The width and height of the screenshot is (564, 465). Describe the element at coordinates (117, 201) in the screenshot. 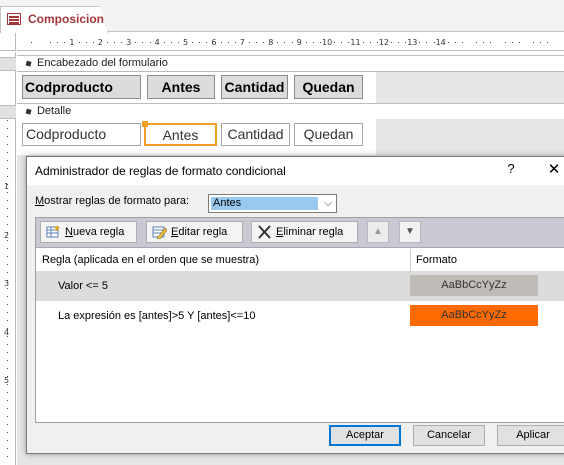

I see `show-rules-text: ostrar reglas de formato para:` at that location.